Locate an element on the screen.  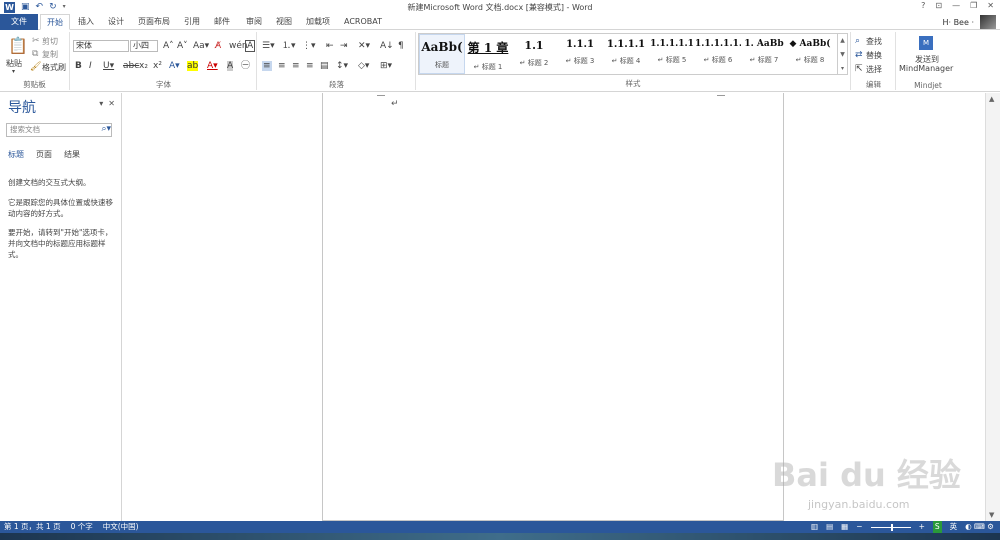
close-button: ✕ is located at coordinates (990, 5).